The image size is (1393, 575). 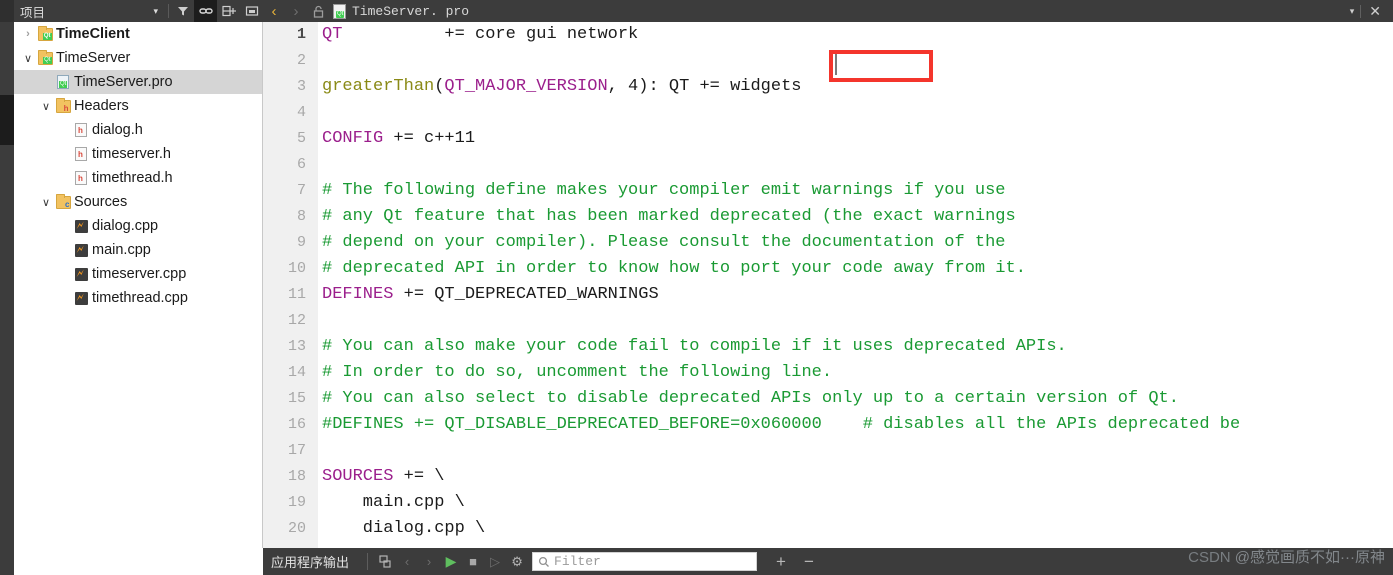 What do you see at coordinates (132, 178) in the screenshot?
I see `tree-item-label: timethread.h` at bounding box center [132, 178].